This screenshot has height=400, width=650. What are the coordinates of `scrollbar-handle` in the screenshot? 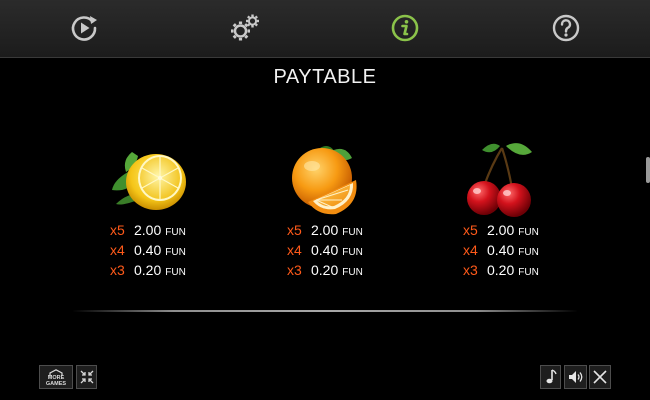 It's located at (648, 170).